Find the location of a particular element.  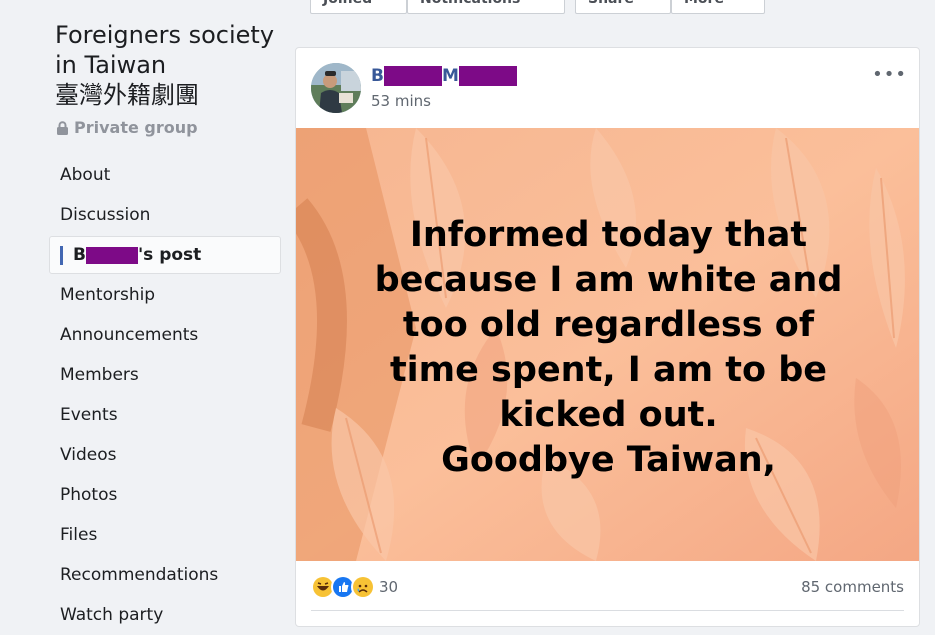

nav-item-post: B 's post is located at coordinates (165, 255).